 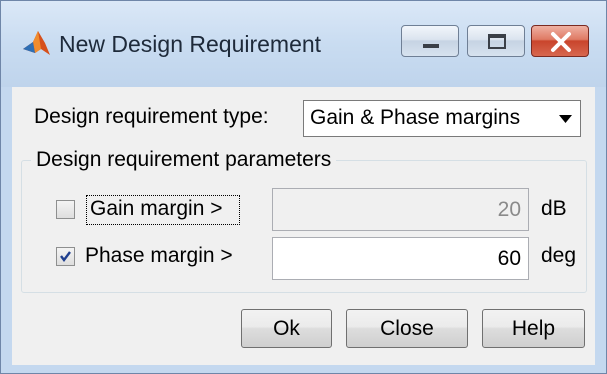 I want to click on close-button: Close, so click(x=407, y=328).